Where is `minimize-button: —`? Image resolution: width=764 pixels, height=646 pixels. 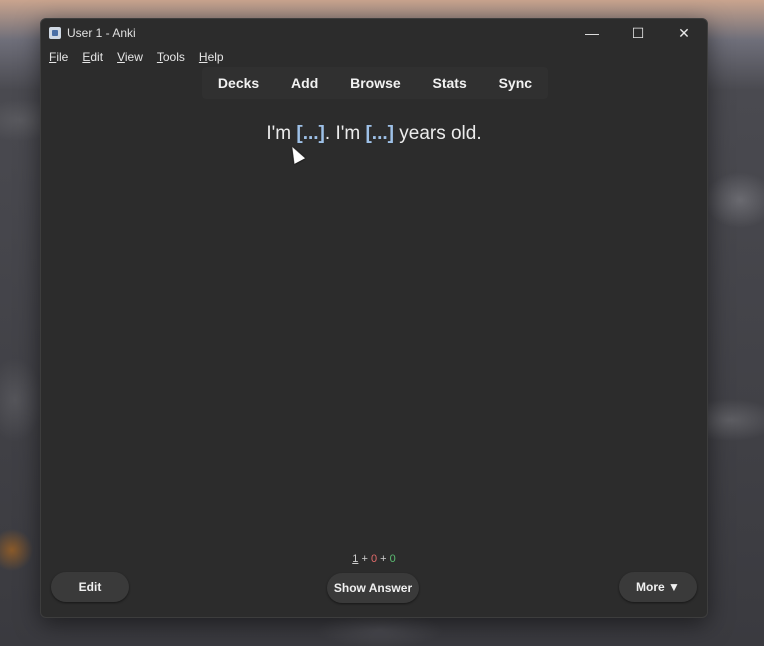
minimize-button: — is located at coordinates (592, 33).